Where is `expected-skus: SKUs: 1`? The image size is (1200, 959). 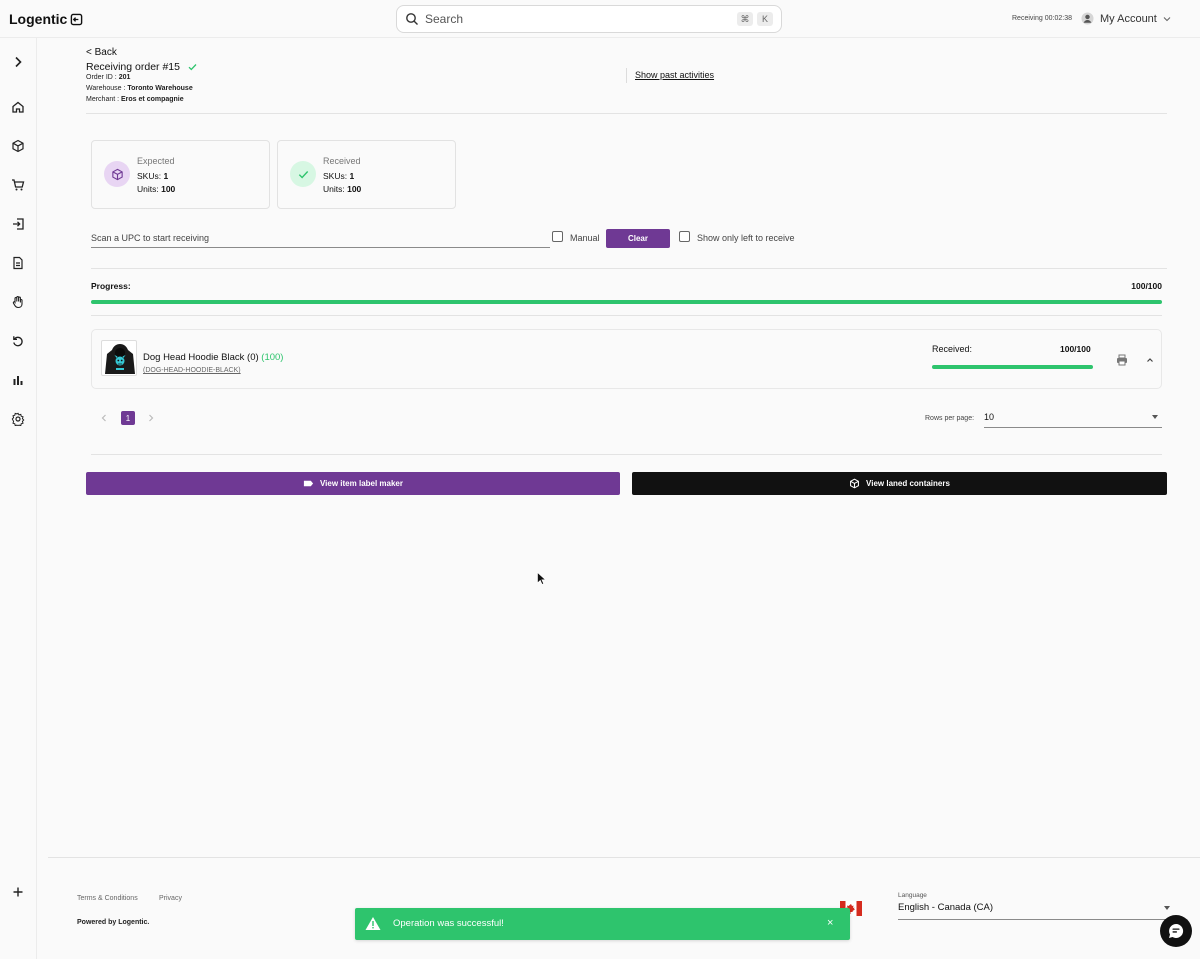 expected-skus: SKUs: 1 is located at coordinates (152, 176).